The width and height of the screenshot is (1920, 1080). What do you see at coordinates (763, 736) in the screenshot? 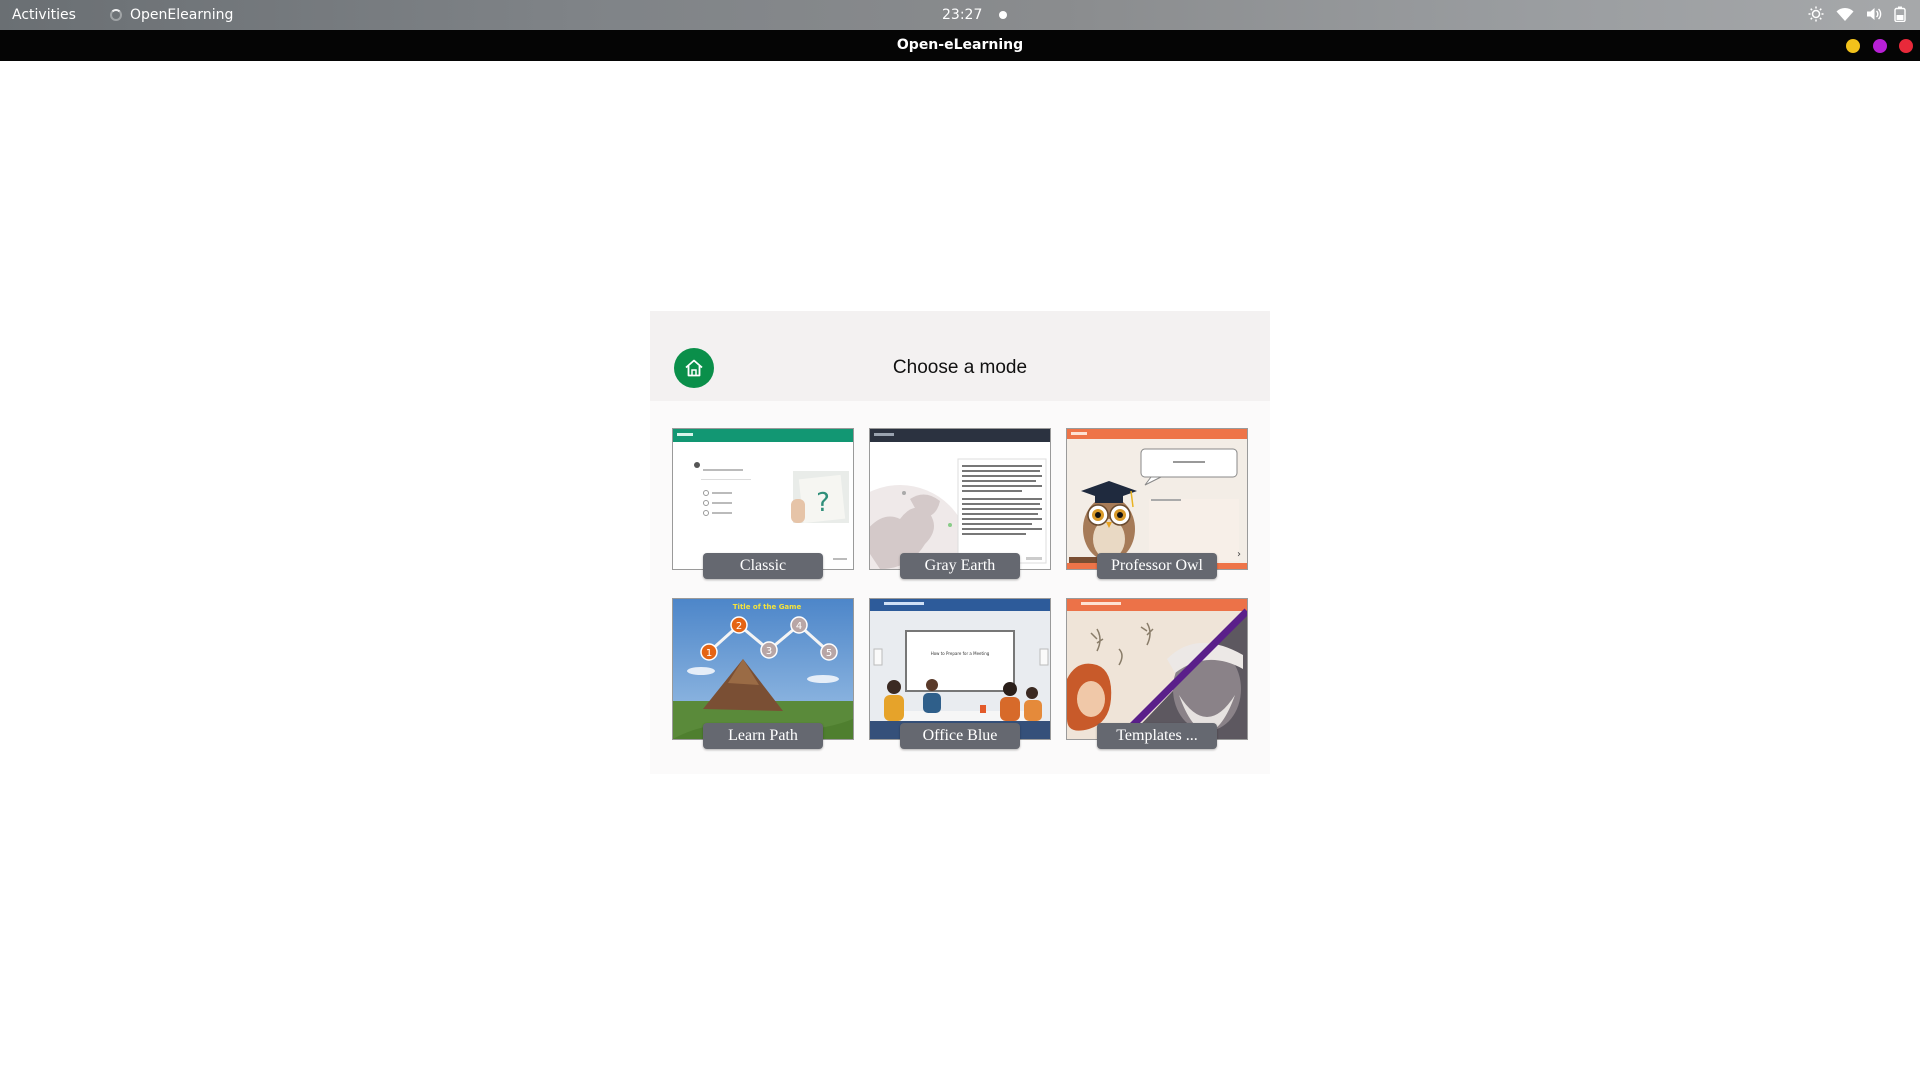
I see `mode-label-learn-path: Learn Path` at bounding box center [763, 736].